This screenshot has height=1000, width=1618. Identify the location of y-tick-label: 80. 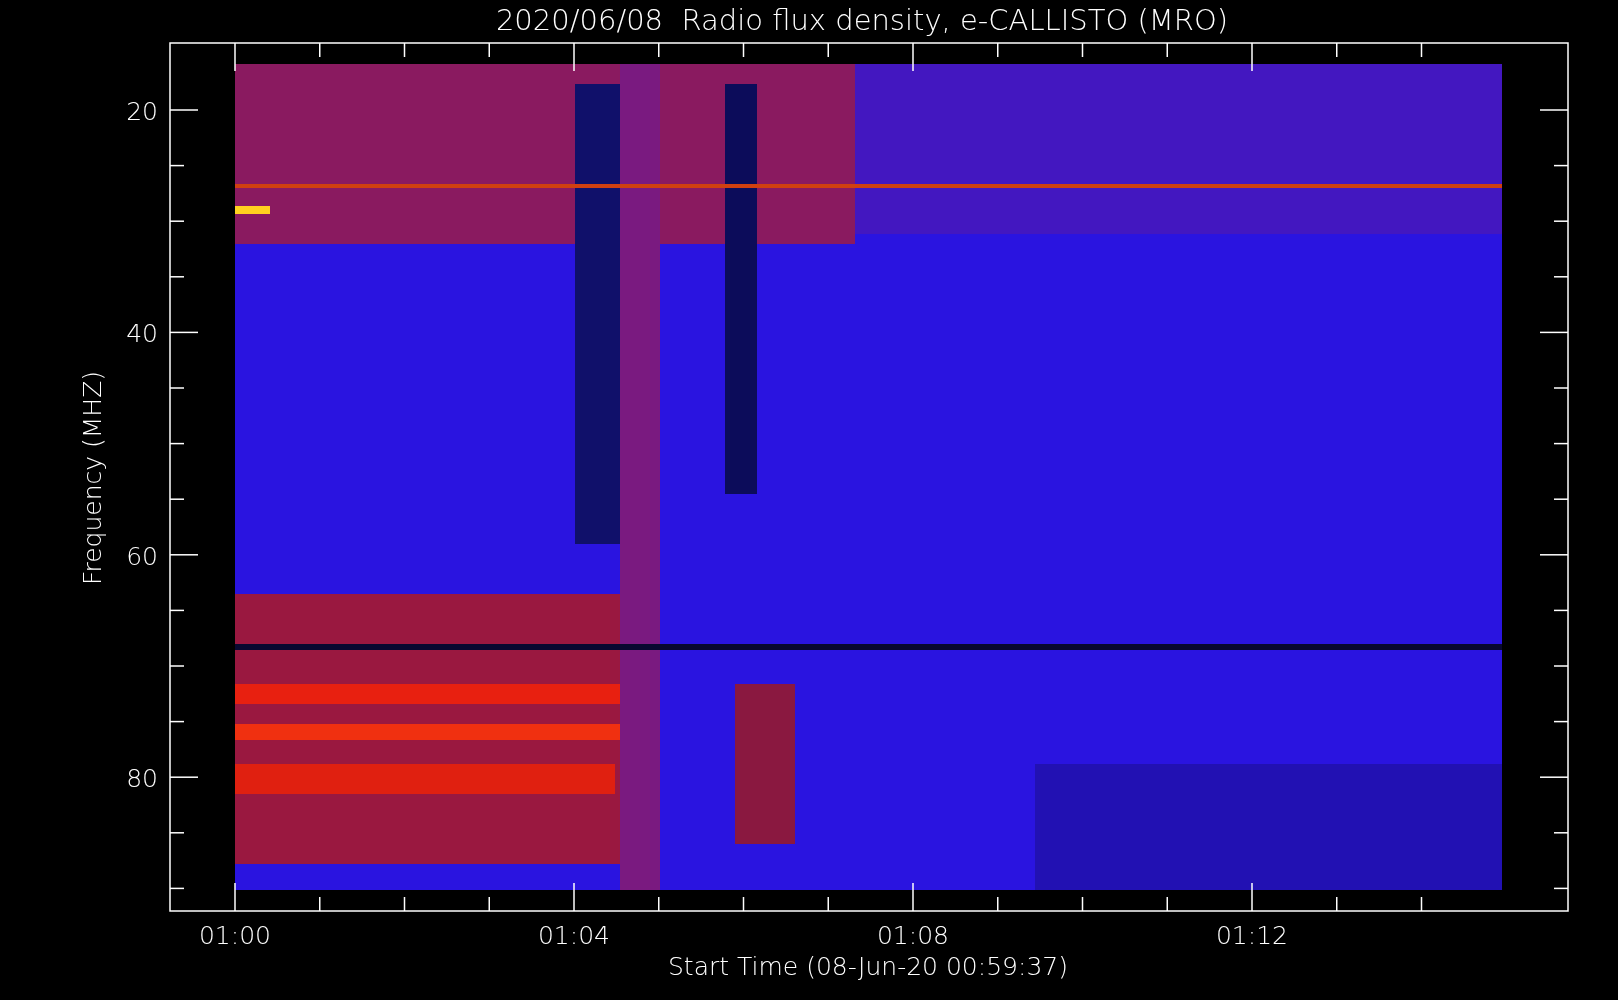
(142, 779).